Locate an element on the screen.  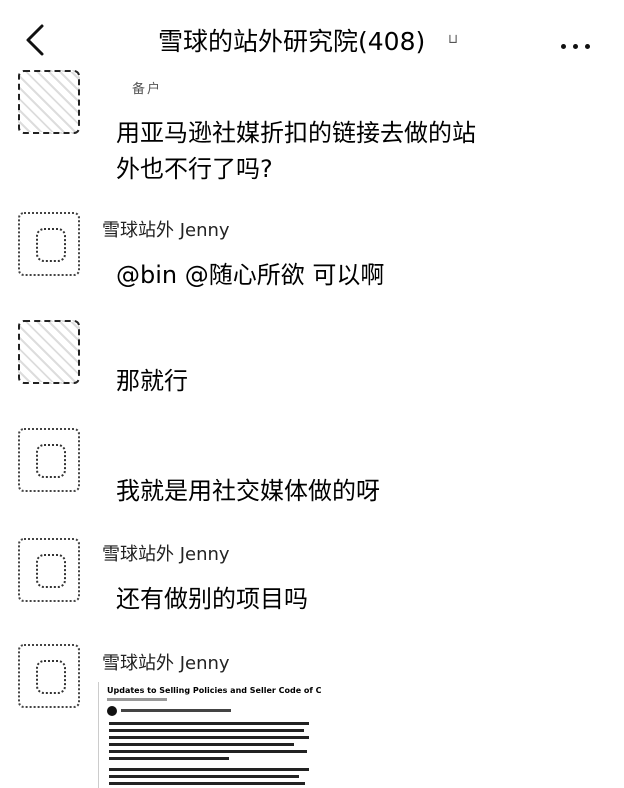
title-mark-icon: ⊔ is located at coordinates (453, 39).